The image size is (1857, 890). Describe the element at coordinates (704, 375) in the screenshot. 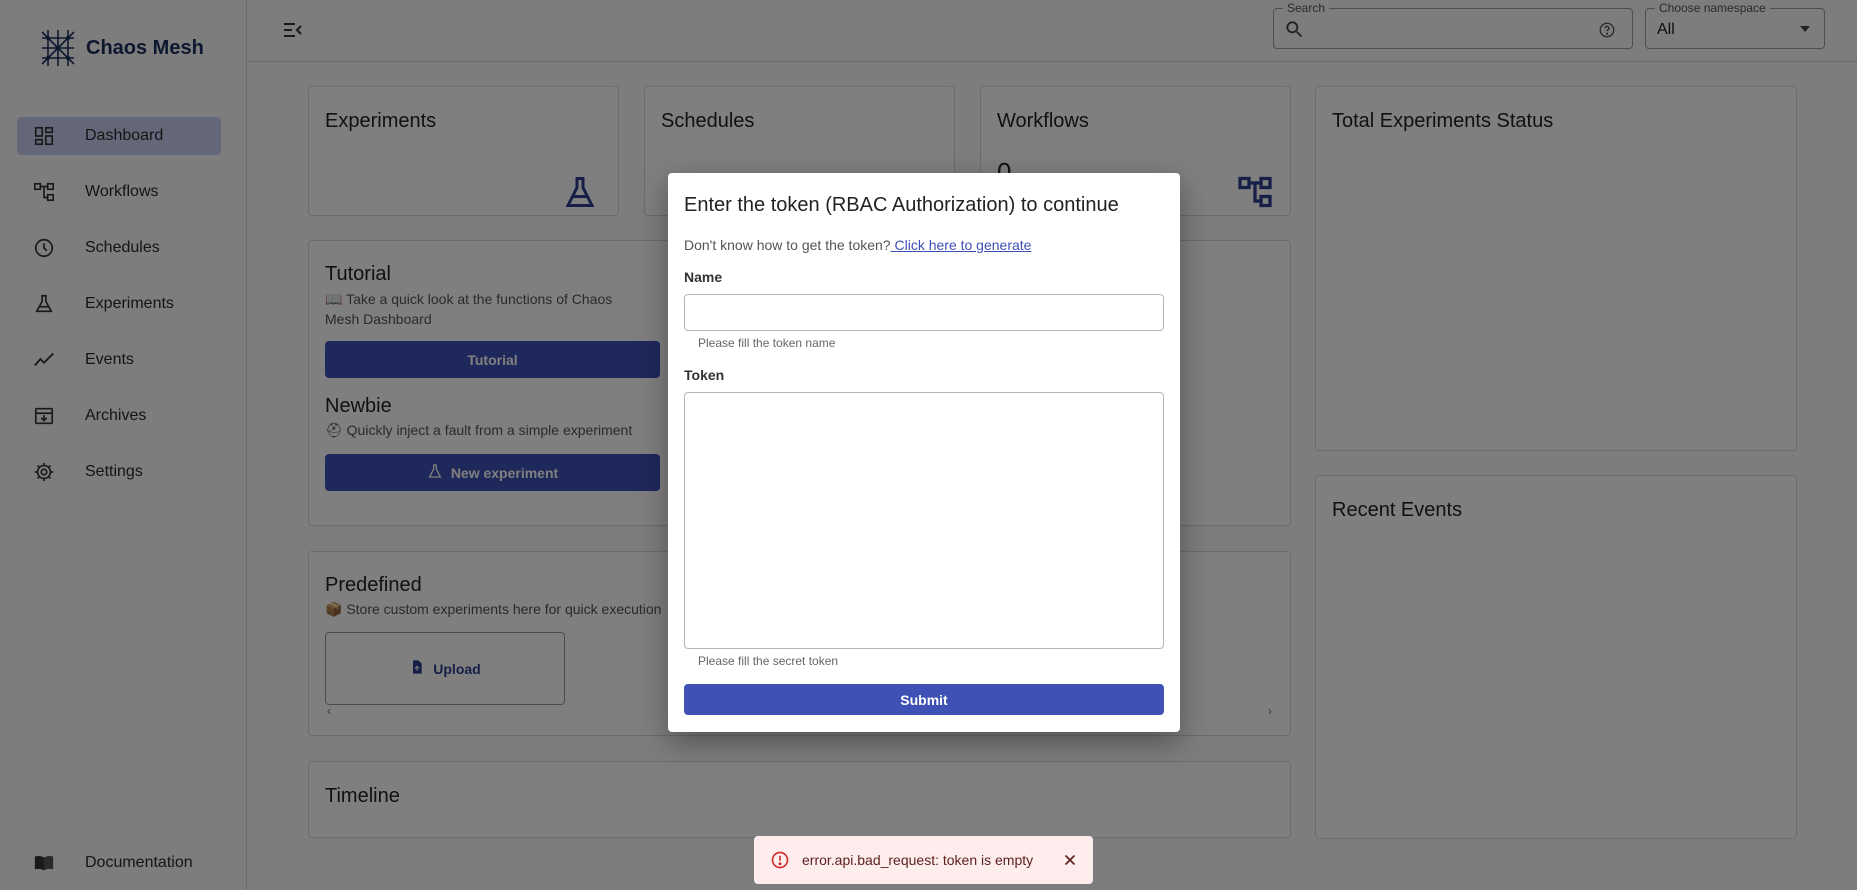

I see `token-label: Token` at that location.